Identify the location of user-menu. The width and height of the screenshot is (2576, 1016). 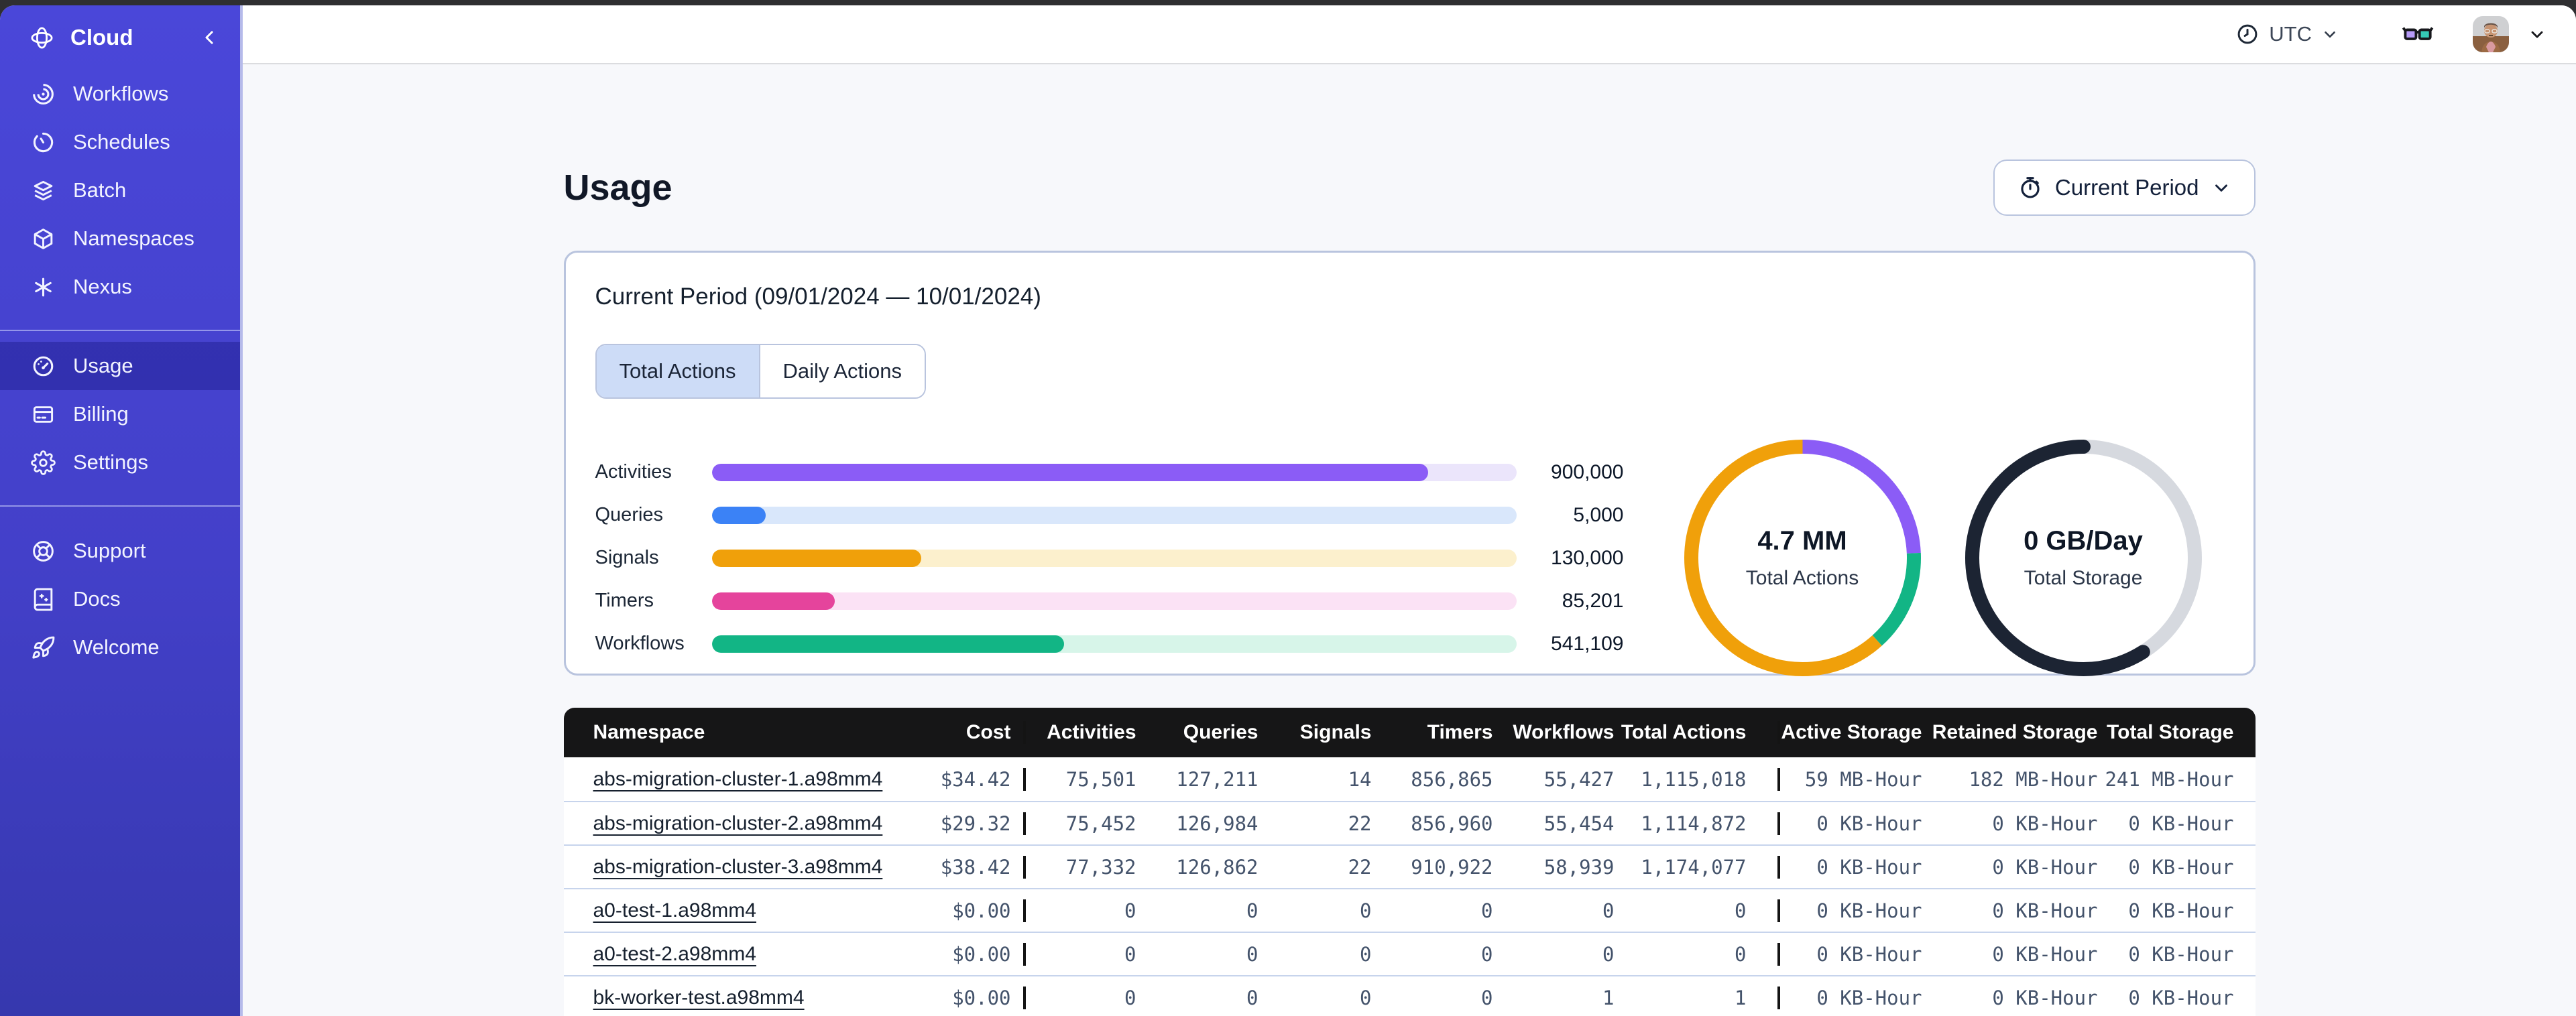
(2509, 34).